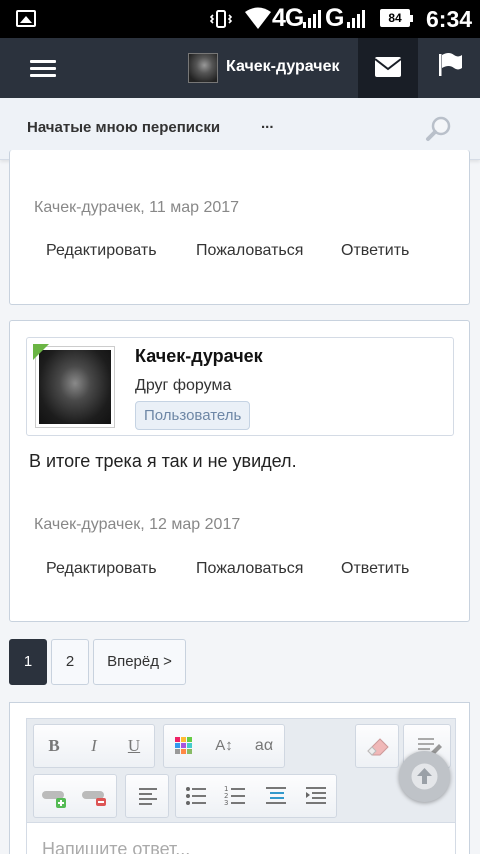 The height and width of the screenshot is (854, 480). I want to click on envelope-icon, so click(388, 67).